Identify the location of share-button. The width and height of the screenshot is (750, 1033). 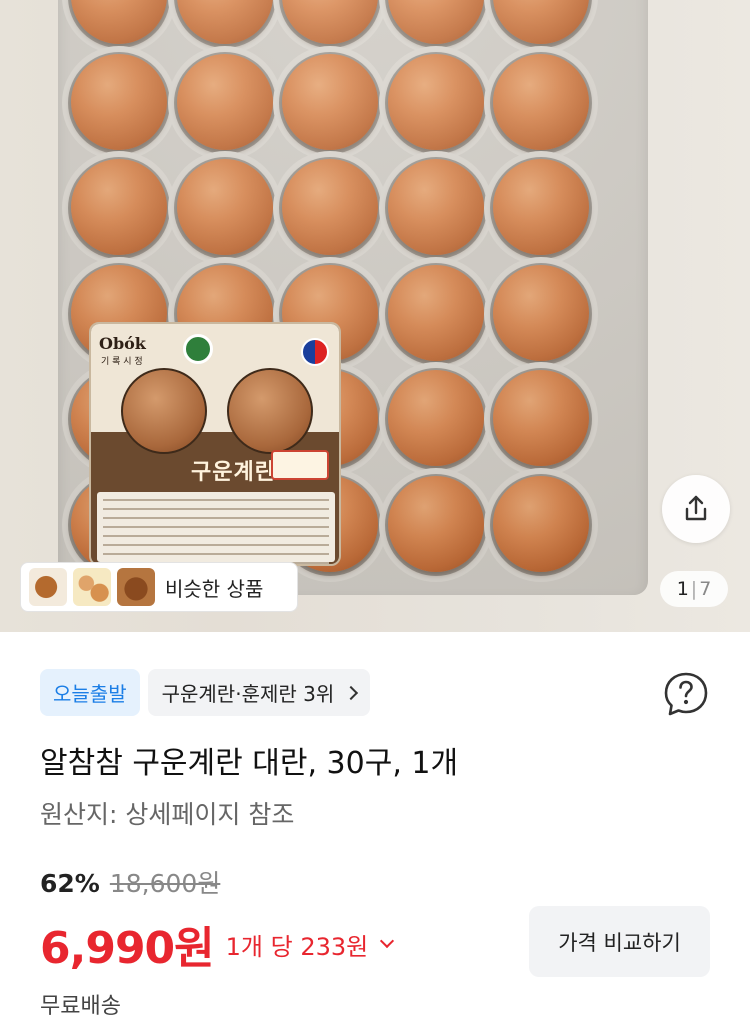
(696, 509).